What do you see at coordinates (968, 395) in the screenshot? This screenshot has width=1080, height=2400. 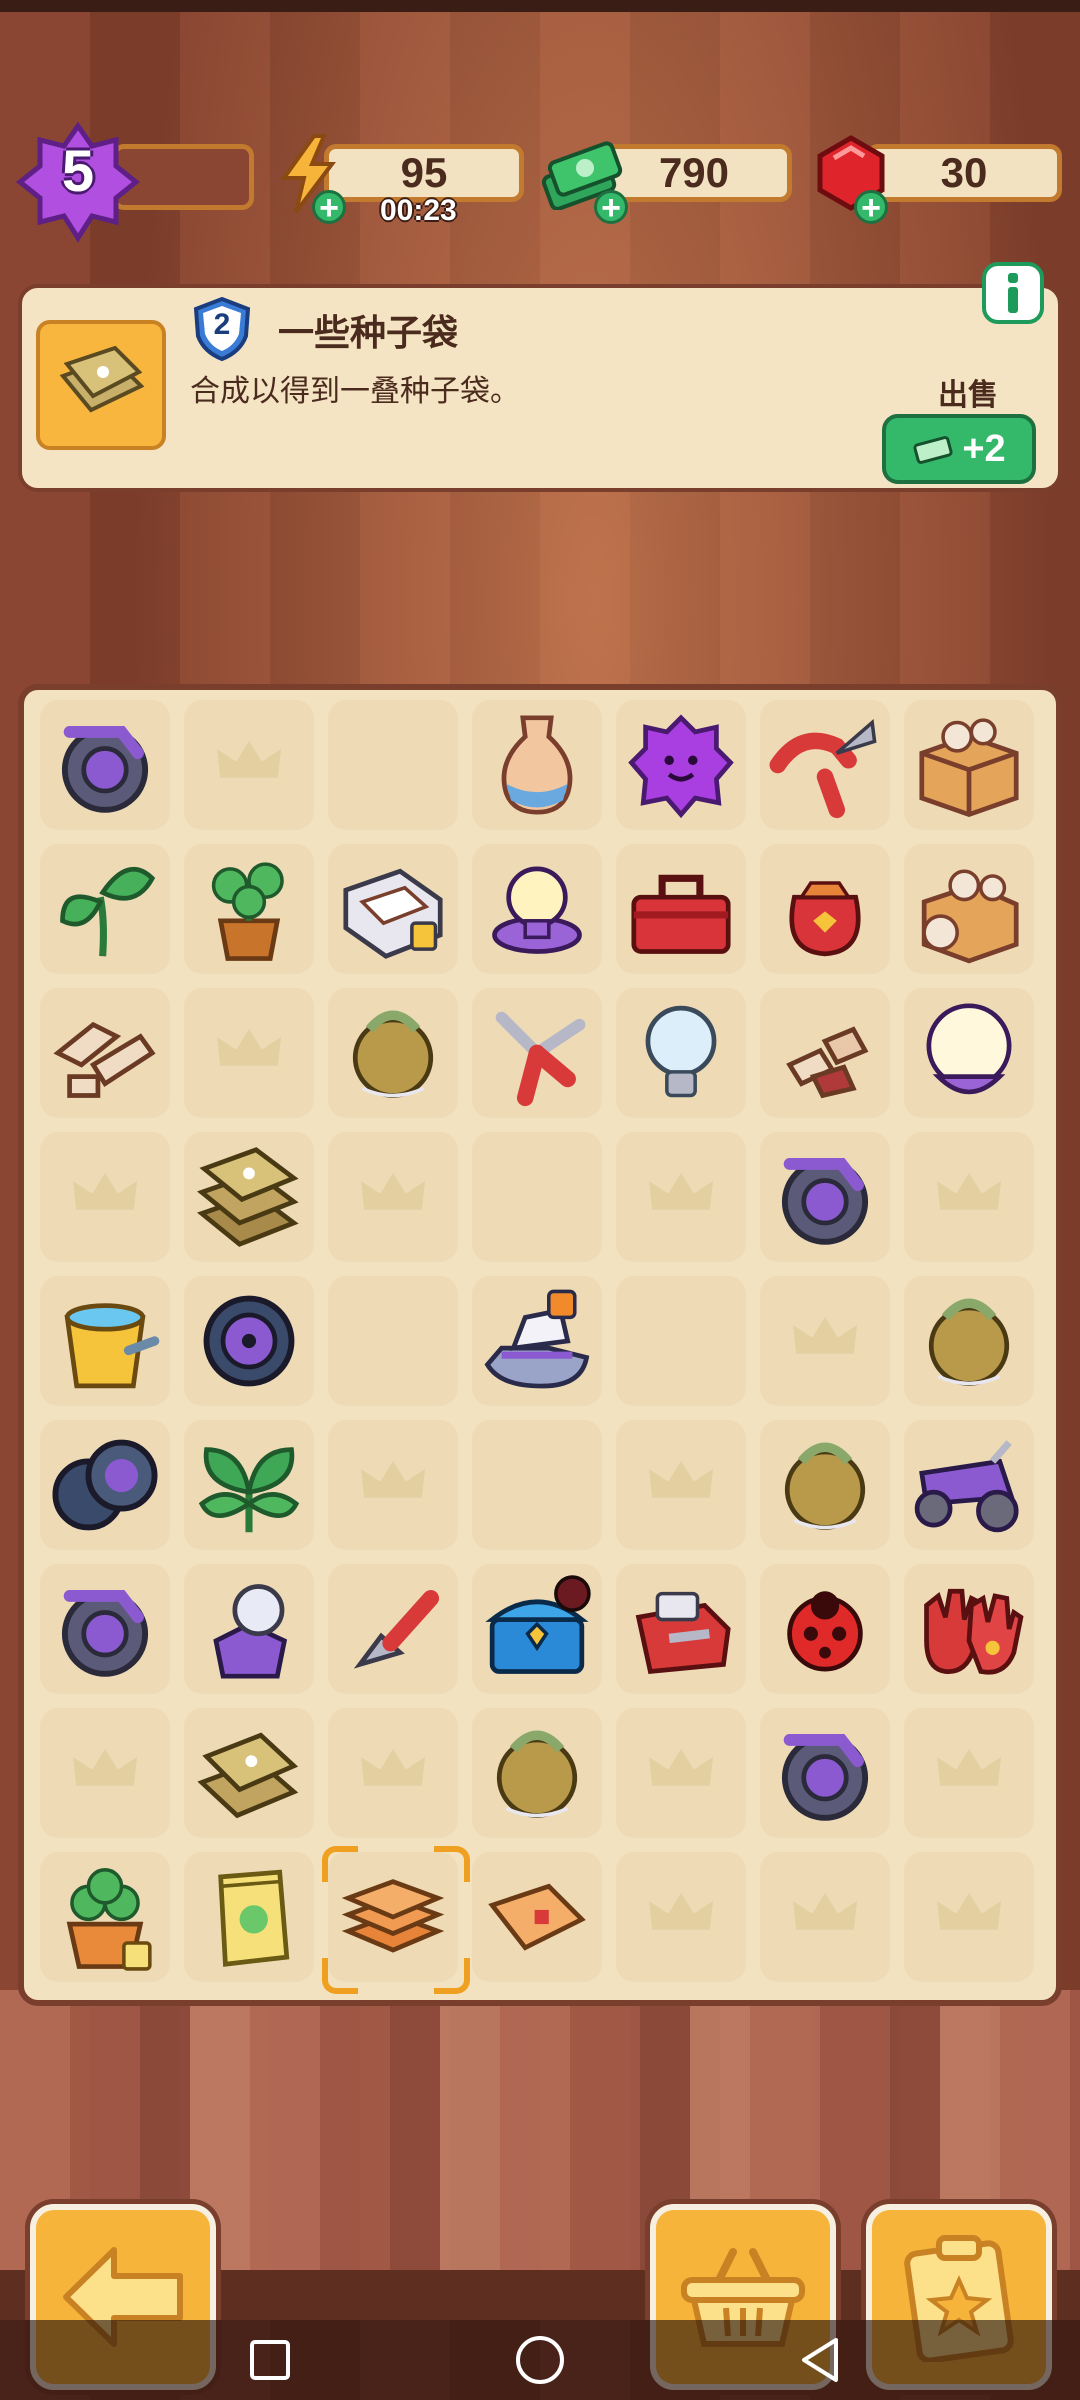 I see `sell-label: 出售` at bounding box center [968, 395].